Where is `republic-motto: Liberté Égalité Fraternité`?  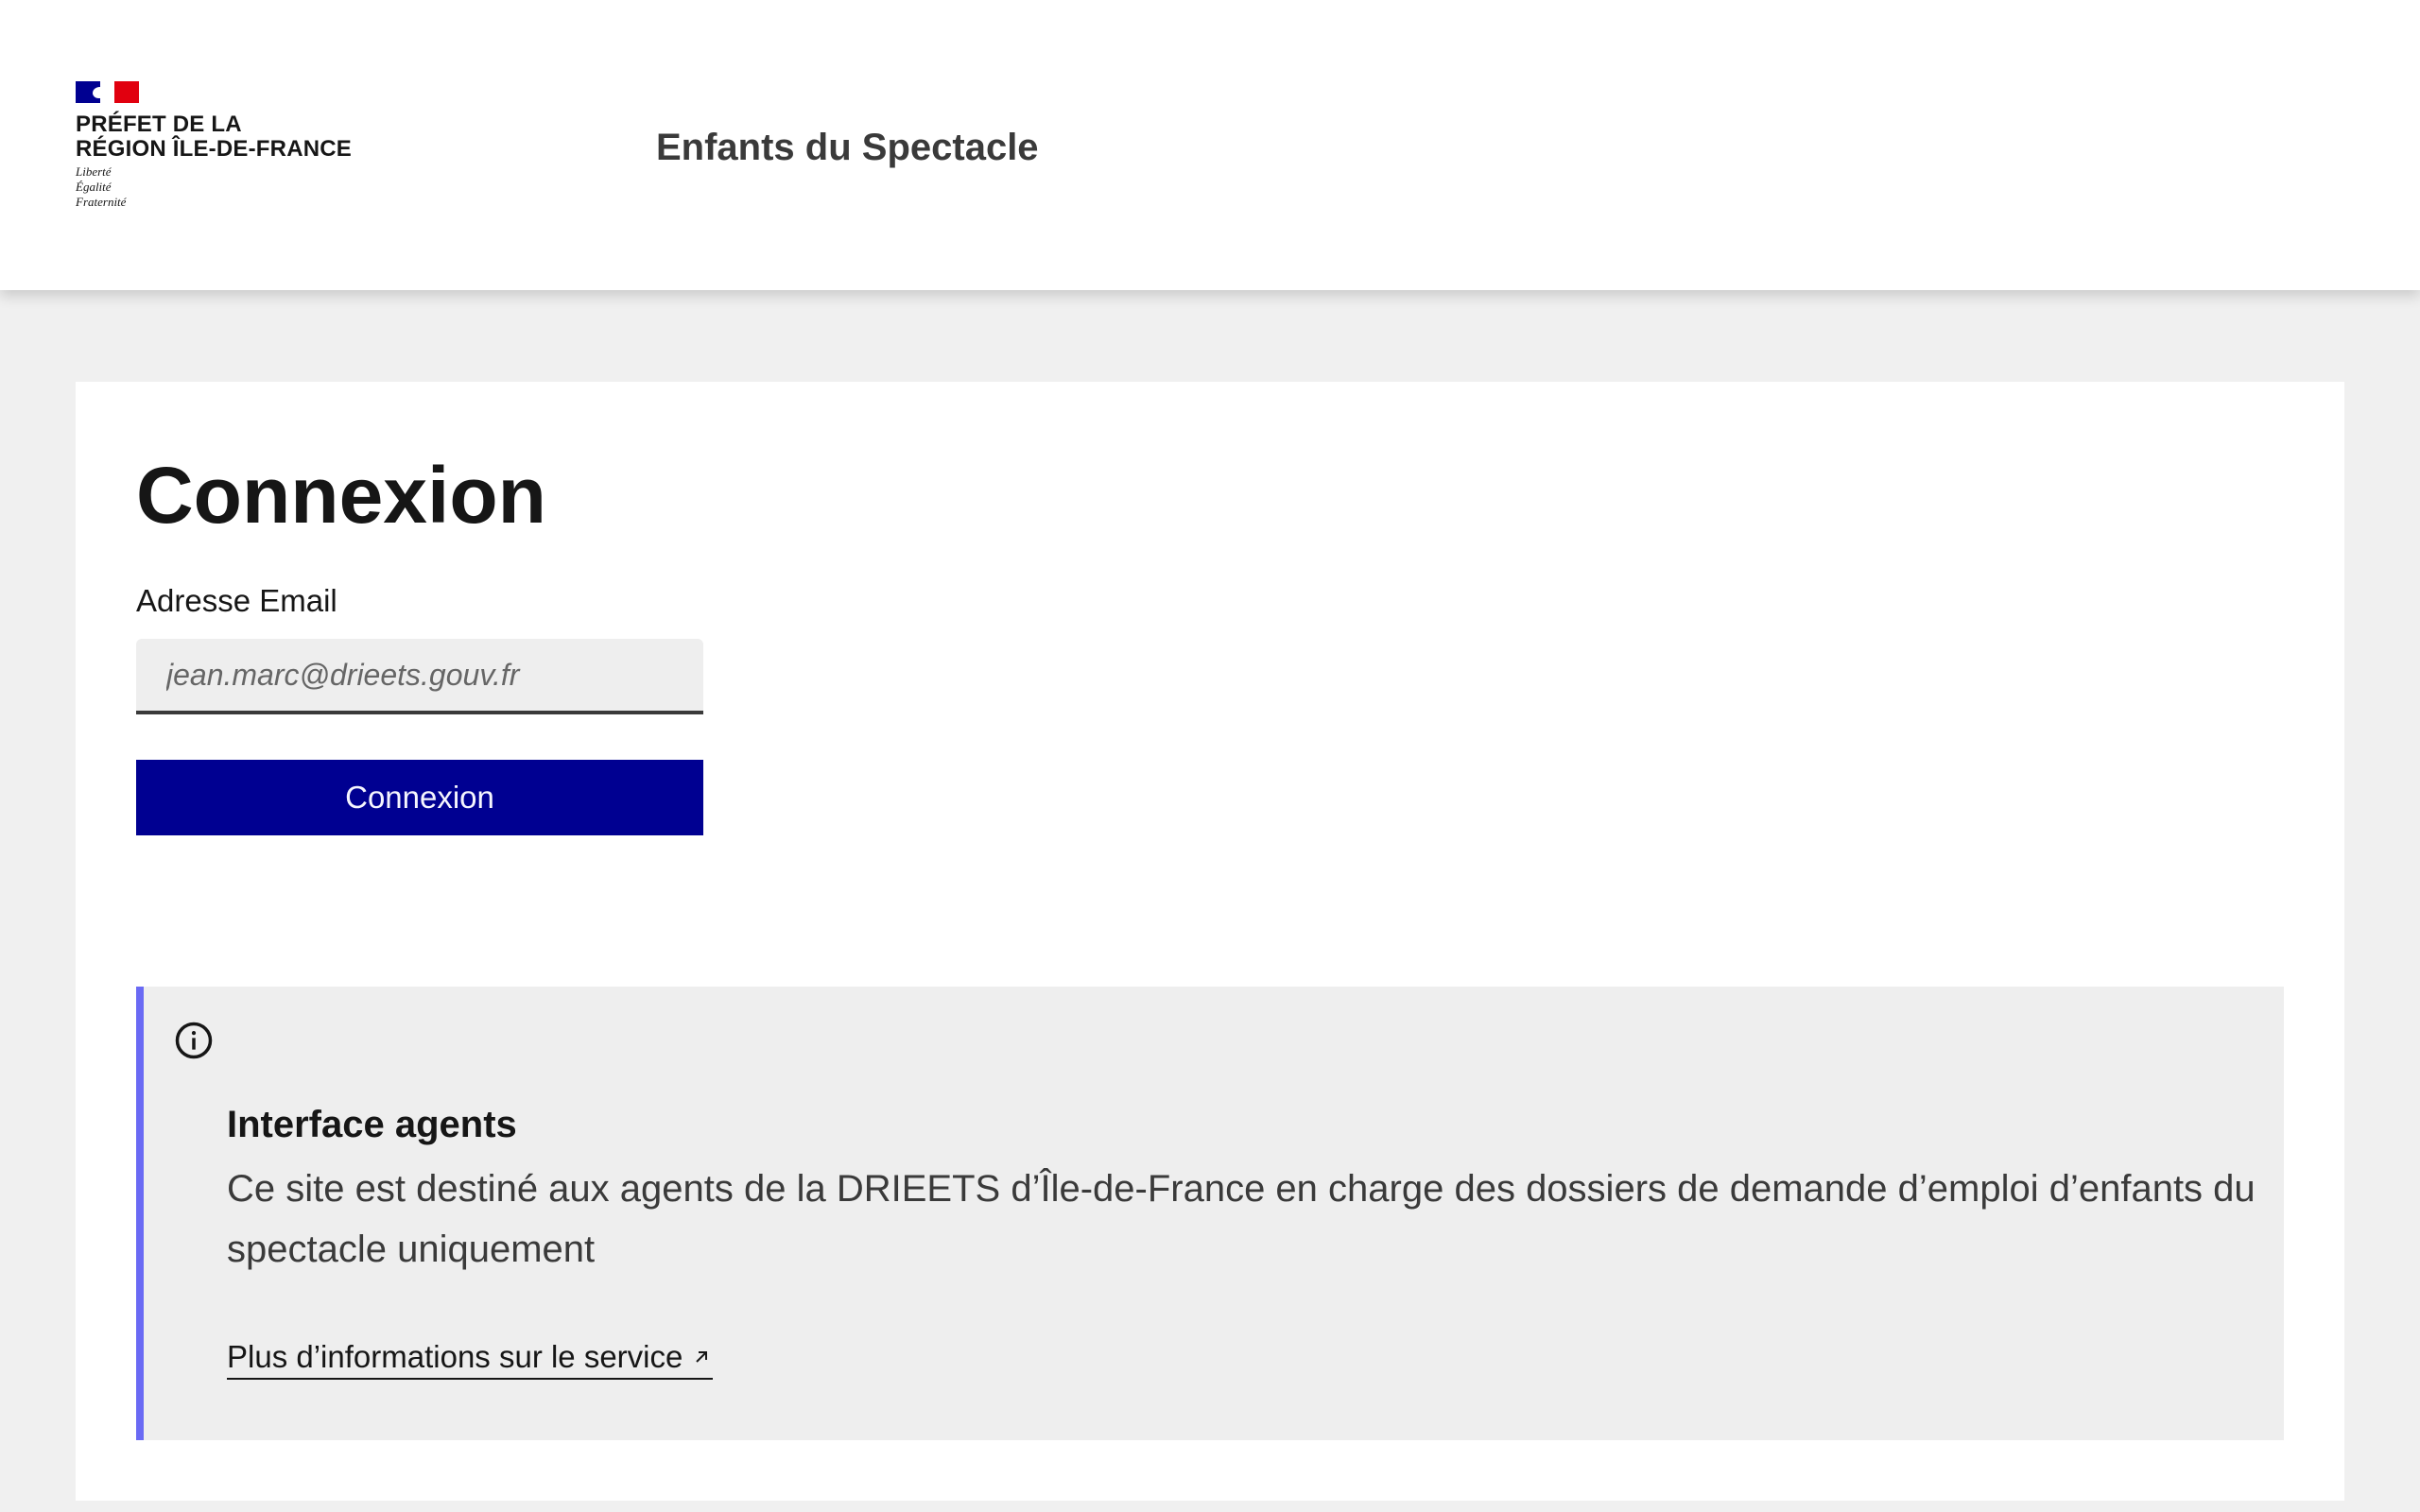 republic-motto: Liberté Égalité Fraternité is located at coordinates (227, 187).